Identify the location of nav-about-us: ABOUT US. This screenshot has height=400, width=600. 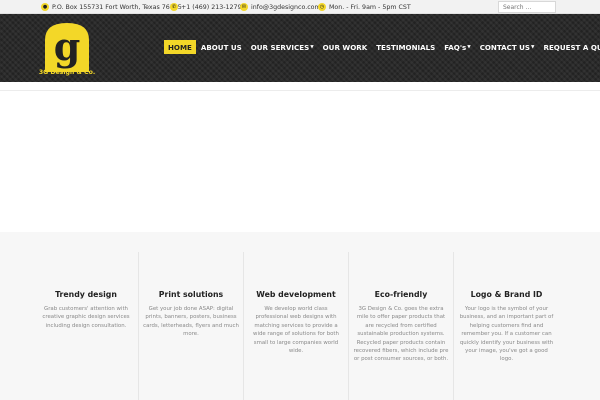
(221, 47).